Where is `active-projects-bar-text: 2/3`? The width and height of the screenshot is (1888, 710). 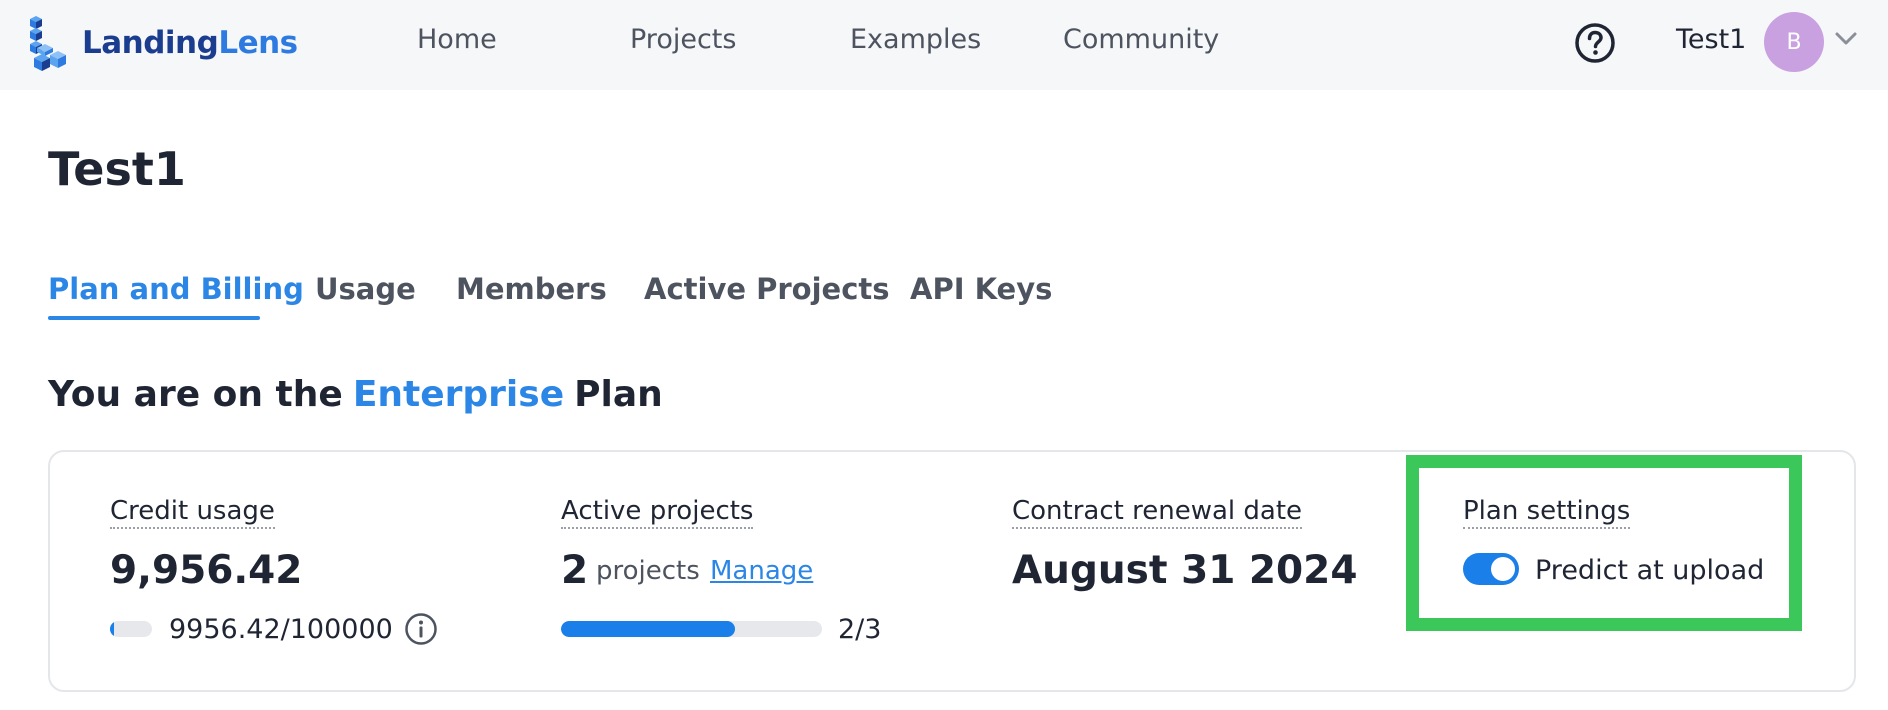 active-projects-bar-text: 2/3 is located at coordinates (860, 629).